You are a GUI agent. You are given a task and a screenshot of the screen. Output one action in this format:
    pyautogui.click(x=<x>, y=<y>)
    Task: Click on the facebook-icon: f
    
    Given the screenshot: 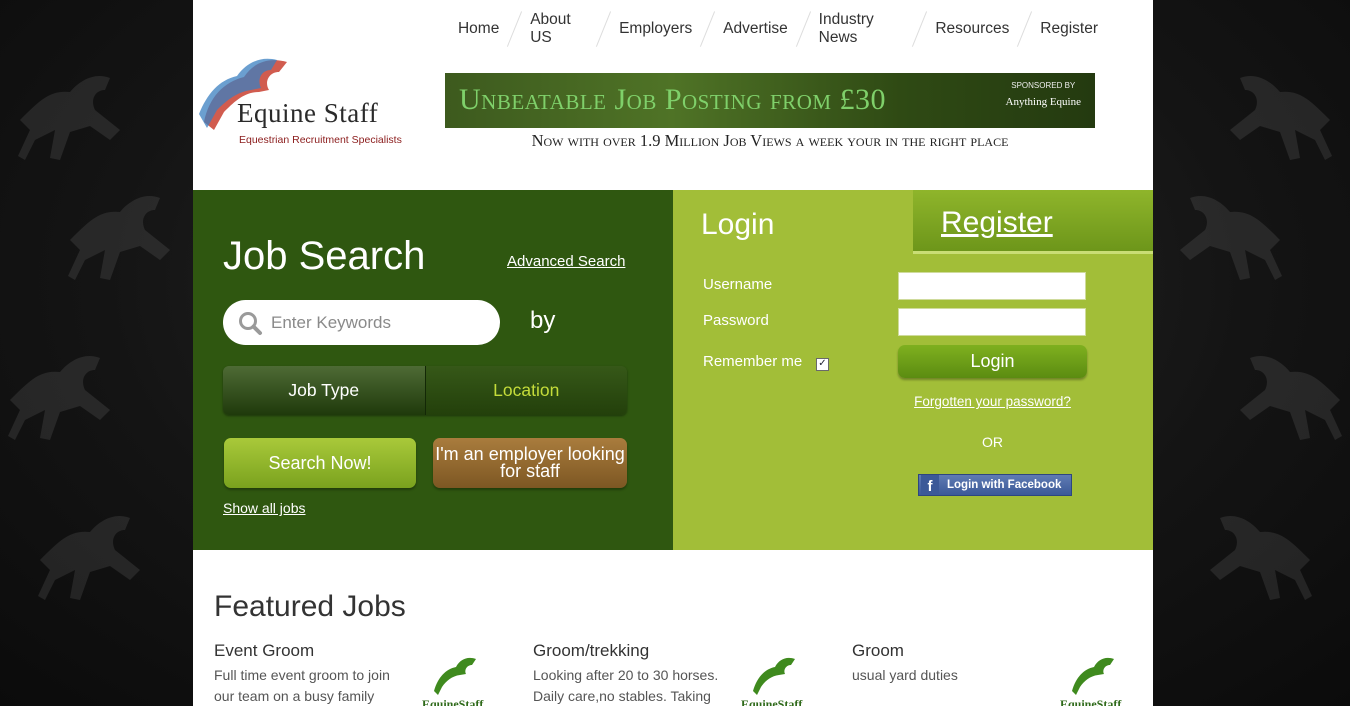 What is the action you would take?
    pyautogui.click(x=930, y=485)
    